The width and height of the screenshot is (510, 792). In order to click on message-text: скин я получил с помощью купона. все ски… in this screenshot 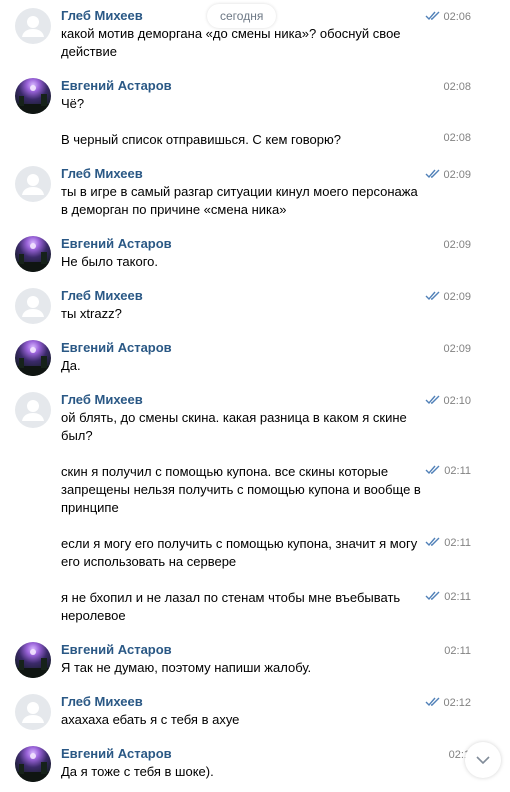, I will do `click(241, 489)`.